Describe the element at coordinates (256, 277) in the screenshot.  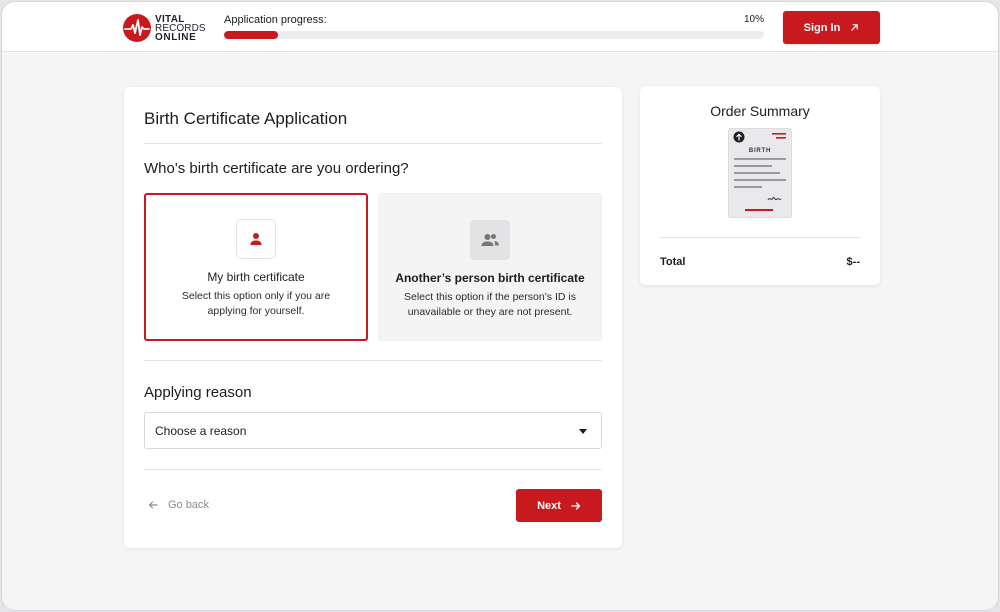
I see `option-title: My birth certificate` at that location.